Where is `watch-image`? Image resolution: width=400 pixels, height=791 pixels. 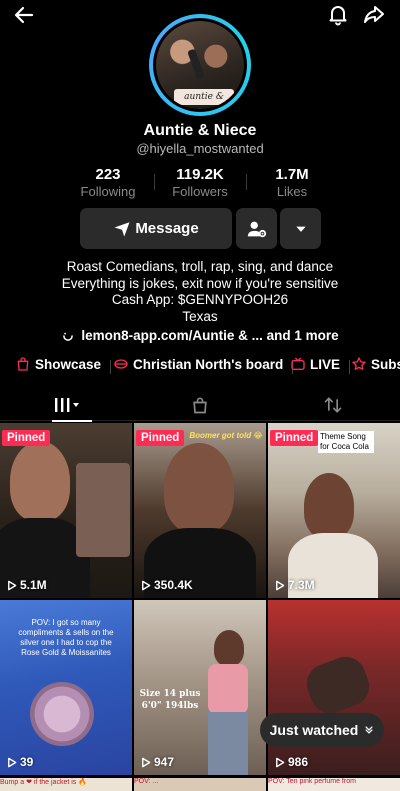 watch-image is located at coordinates (62, 714).